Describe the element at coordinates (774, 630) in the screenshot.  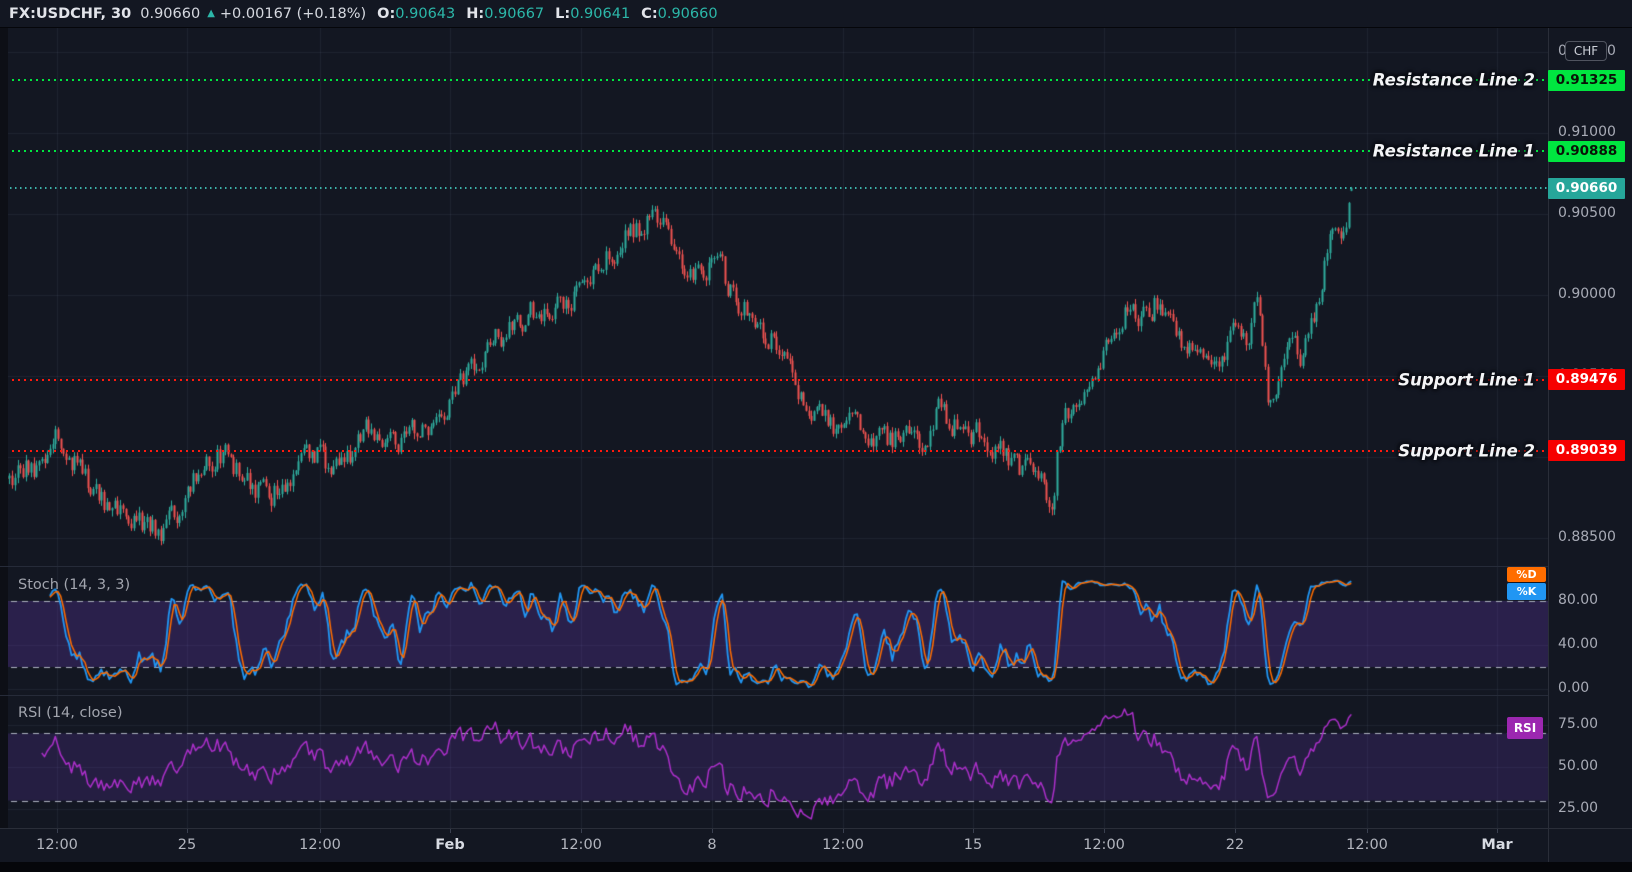
I see `stochastic-pane-canvas` at that location.